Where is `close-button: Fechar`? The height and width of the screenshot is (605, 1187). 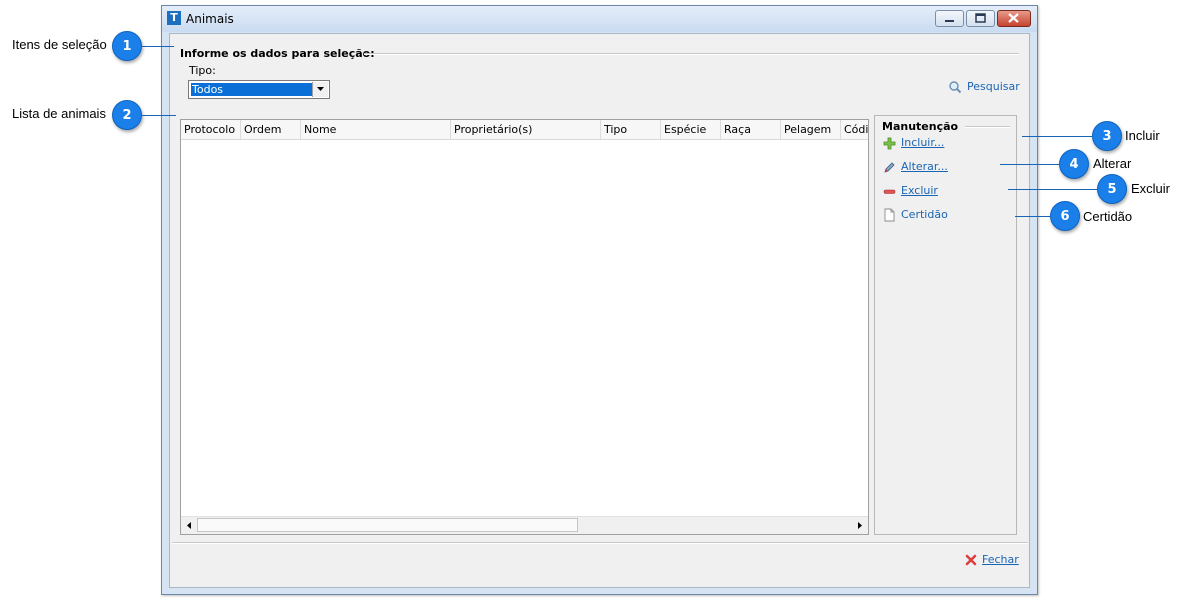
close-button: Fechar is located at coordinates (992, 560).